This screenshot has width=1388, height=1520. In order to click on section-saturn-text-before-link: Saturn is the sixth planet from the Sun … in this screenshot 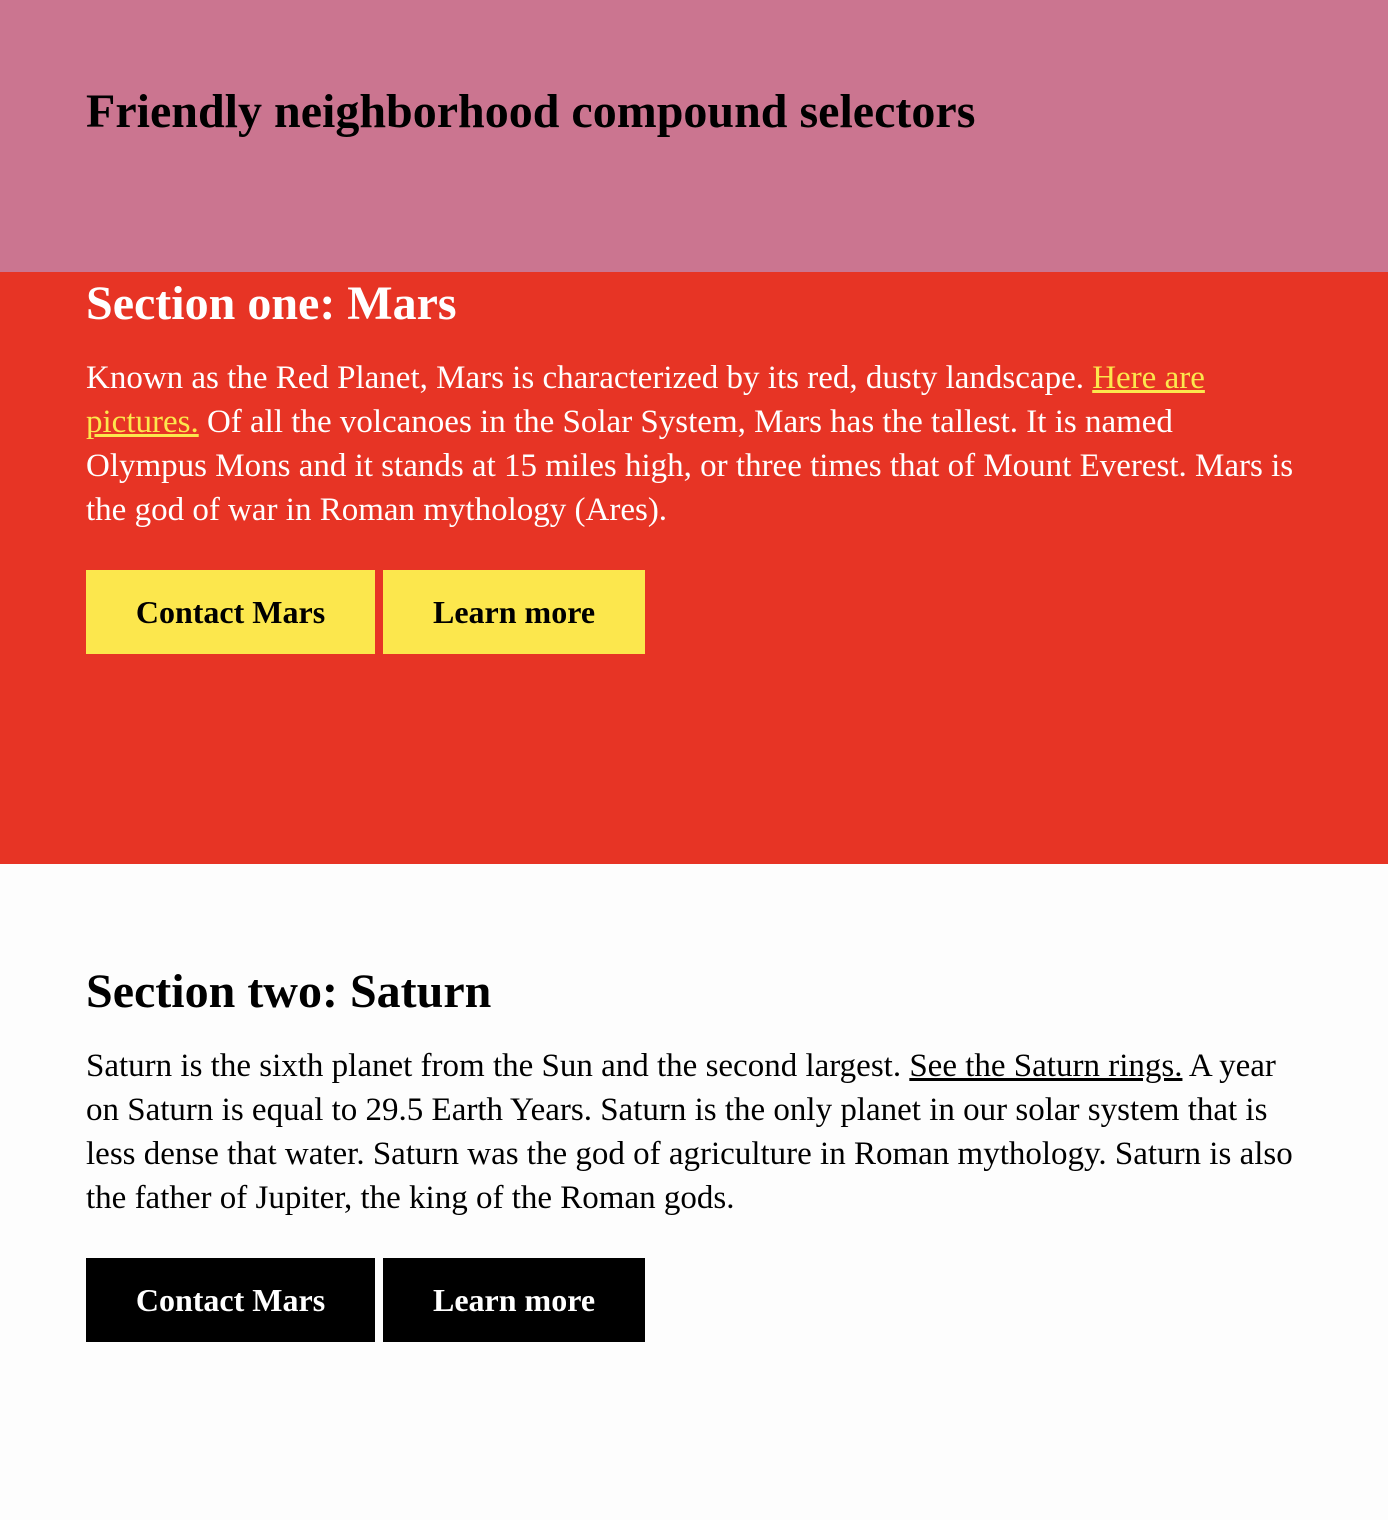, I will do `click(498, 1066)`.